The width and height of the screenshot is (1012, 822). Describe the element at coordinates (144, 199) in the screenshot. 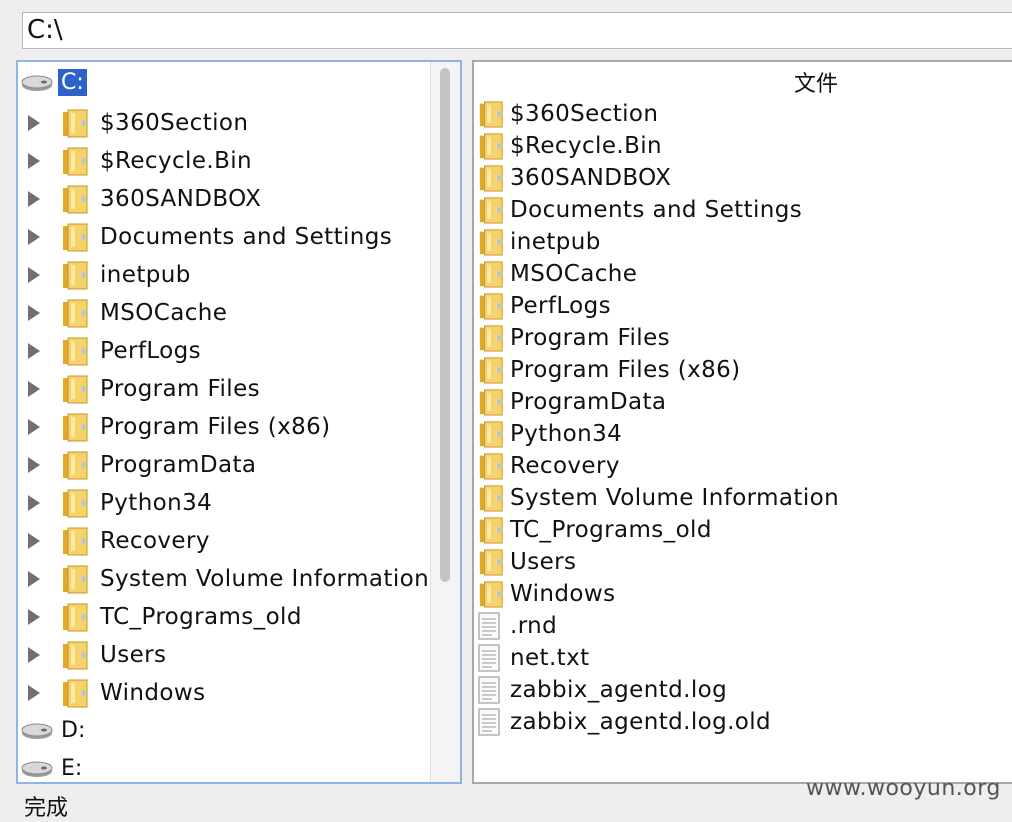

I see `tree-item: 360SANDBOX` at that location.